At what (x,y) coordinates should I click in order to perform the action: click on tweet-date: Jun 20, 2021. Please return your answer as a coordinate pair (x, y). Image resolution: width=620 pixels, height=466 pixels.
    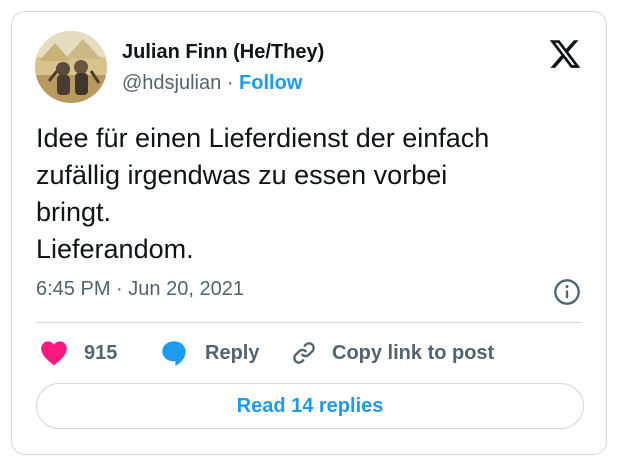
    Looking at the image, I should click on (186, 289).